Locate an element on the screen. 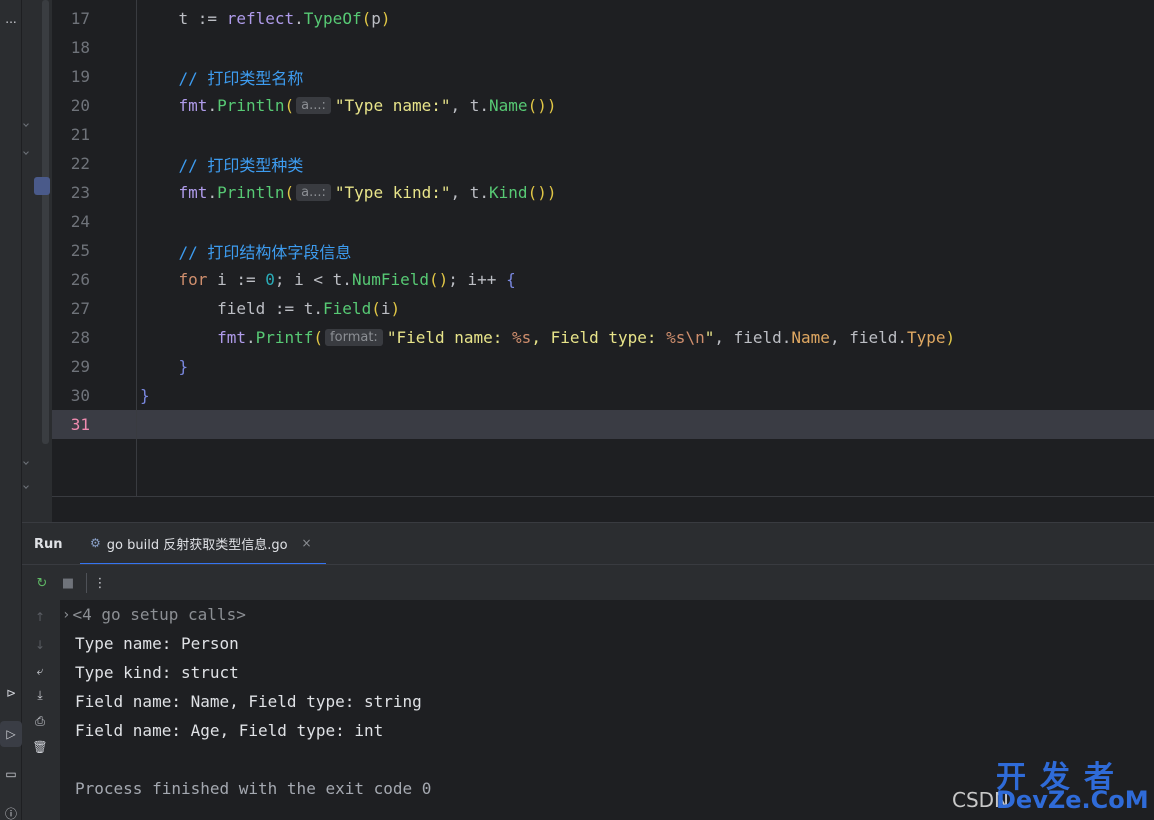 Image resolution: width=1154 pixels, height=820 pixels. code-token: , t. is located at coordinates (470, 105).